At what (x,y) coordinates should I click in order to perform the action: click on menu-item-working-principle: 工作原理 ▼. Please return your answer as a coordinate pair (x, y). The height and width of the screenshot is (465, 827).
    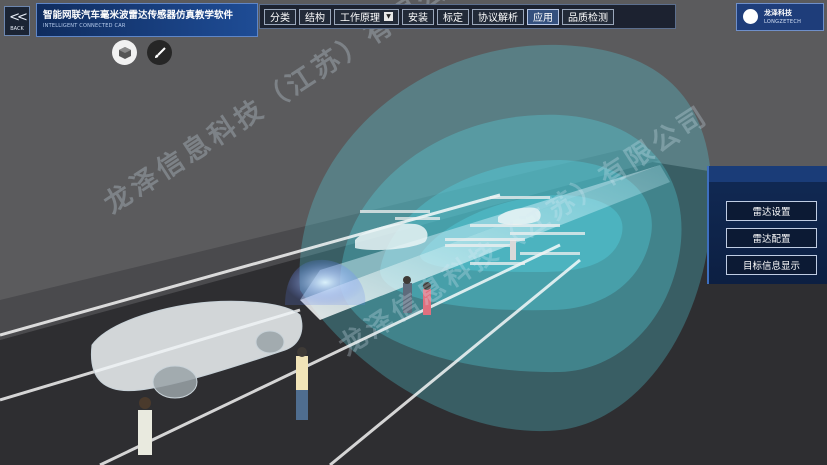
    Looking at the image, I should click on (366, 16).